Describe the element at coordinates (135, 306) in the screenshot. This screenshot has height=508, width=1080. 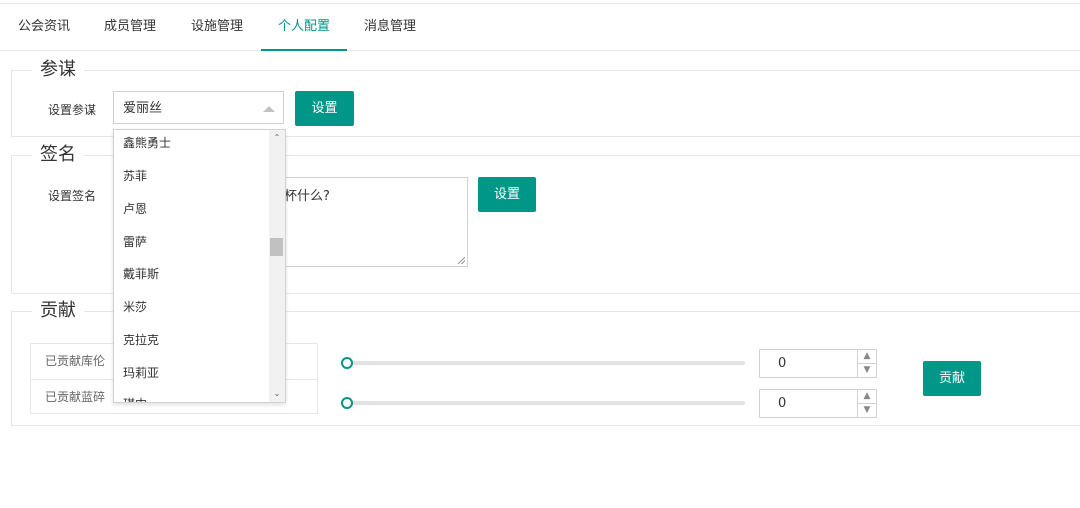
I see `dropdown-option: 米莎` at that location.